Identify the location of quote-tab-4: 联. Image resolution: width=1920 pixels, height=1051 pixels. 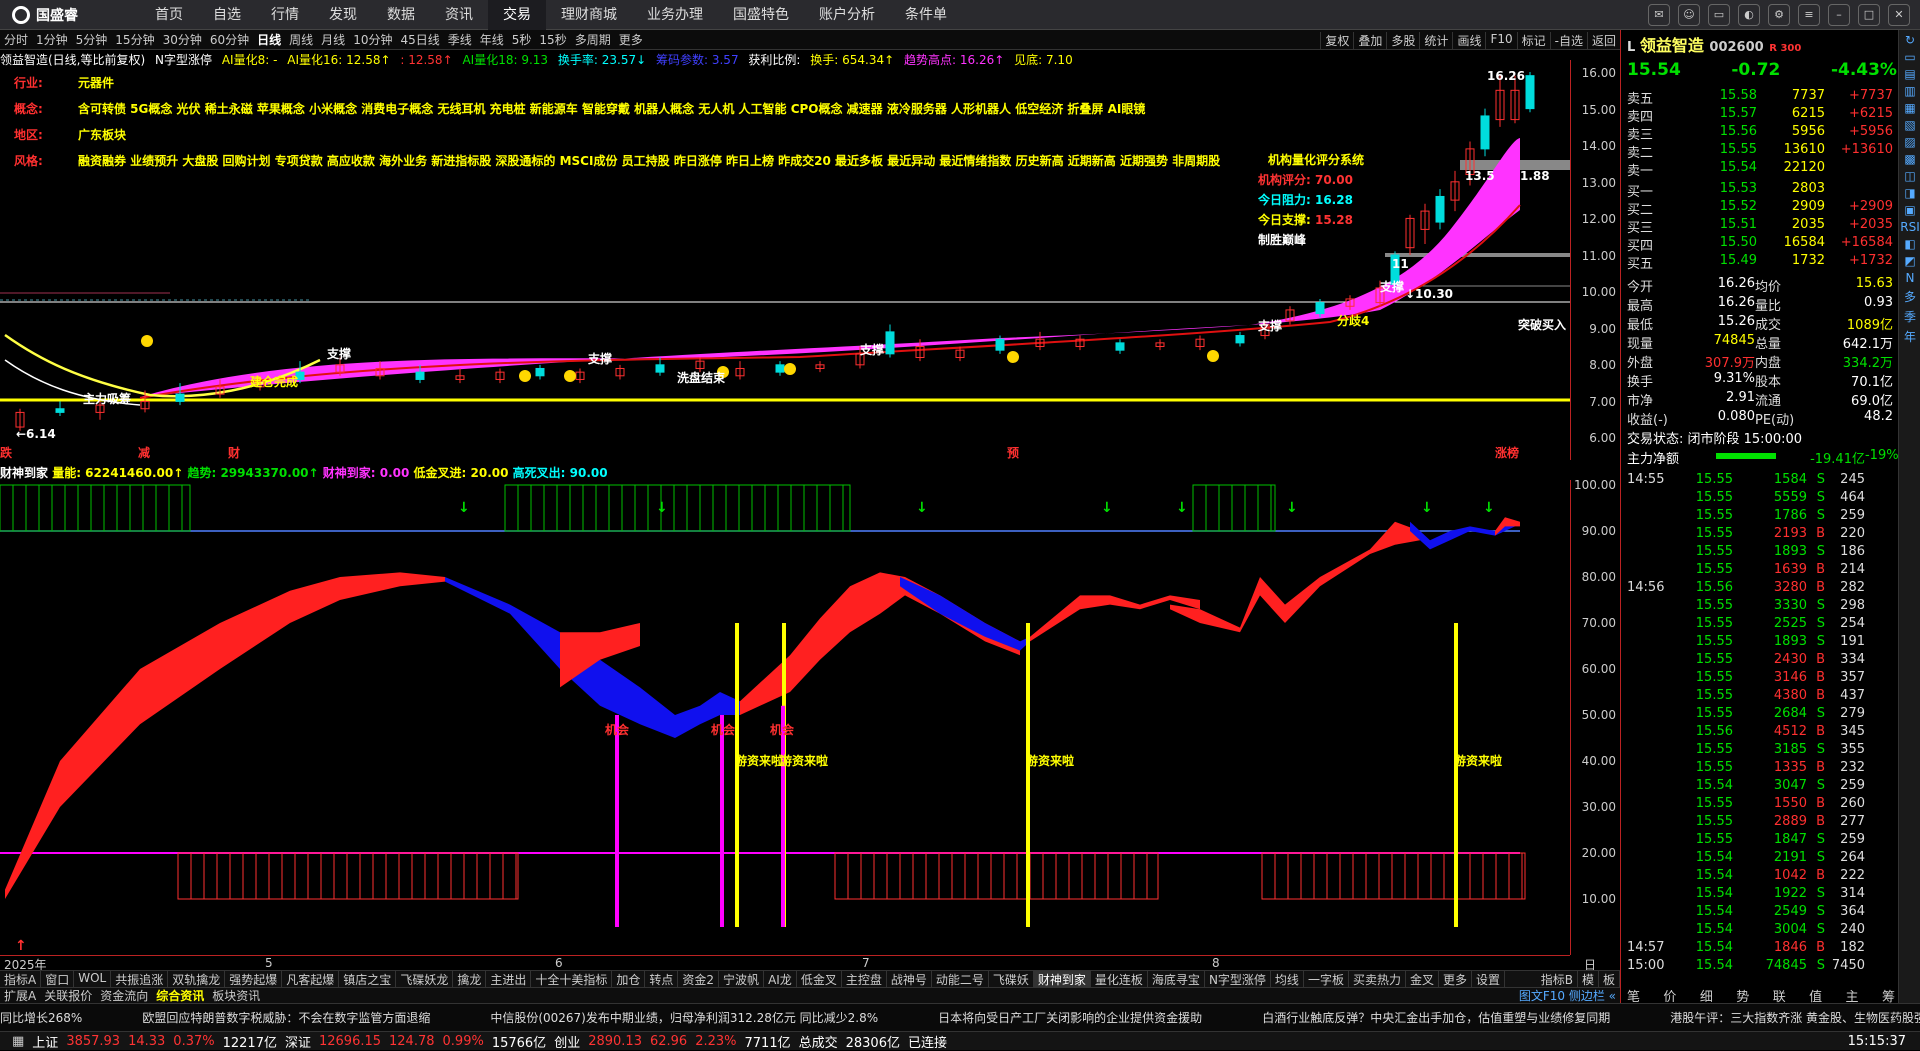
(1779, 995).